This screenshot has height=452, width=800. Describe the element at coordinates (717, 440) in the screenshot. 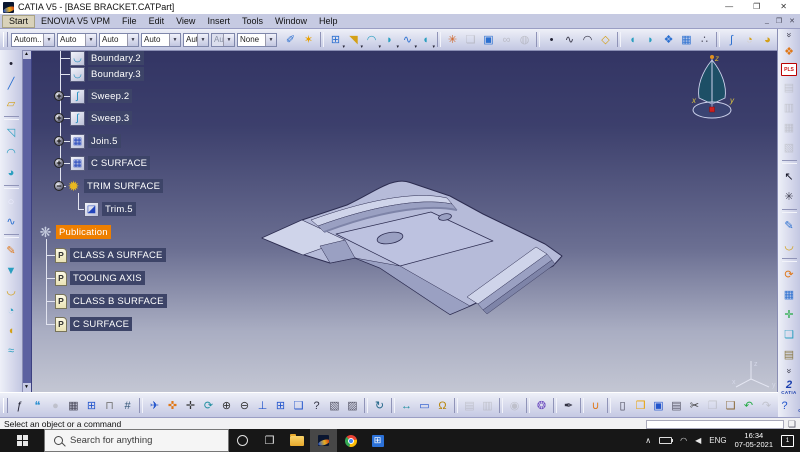

I see `language-indicator: ENG` at that location.